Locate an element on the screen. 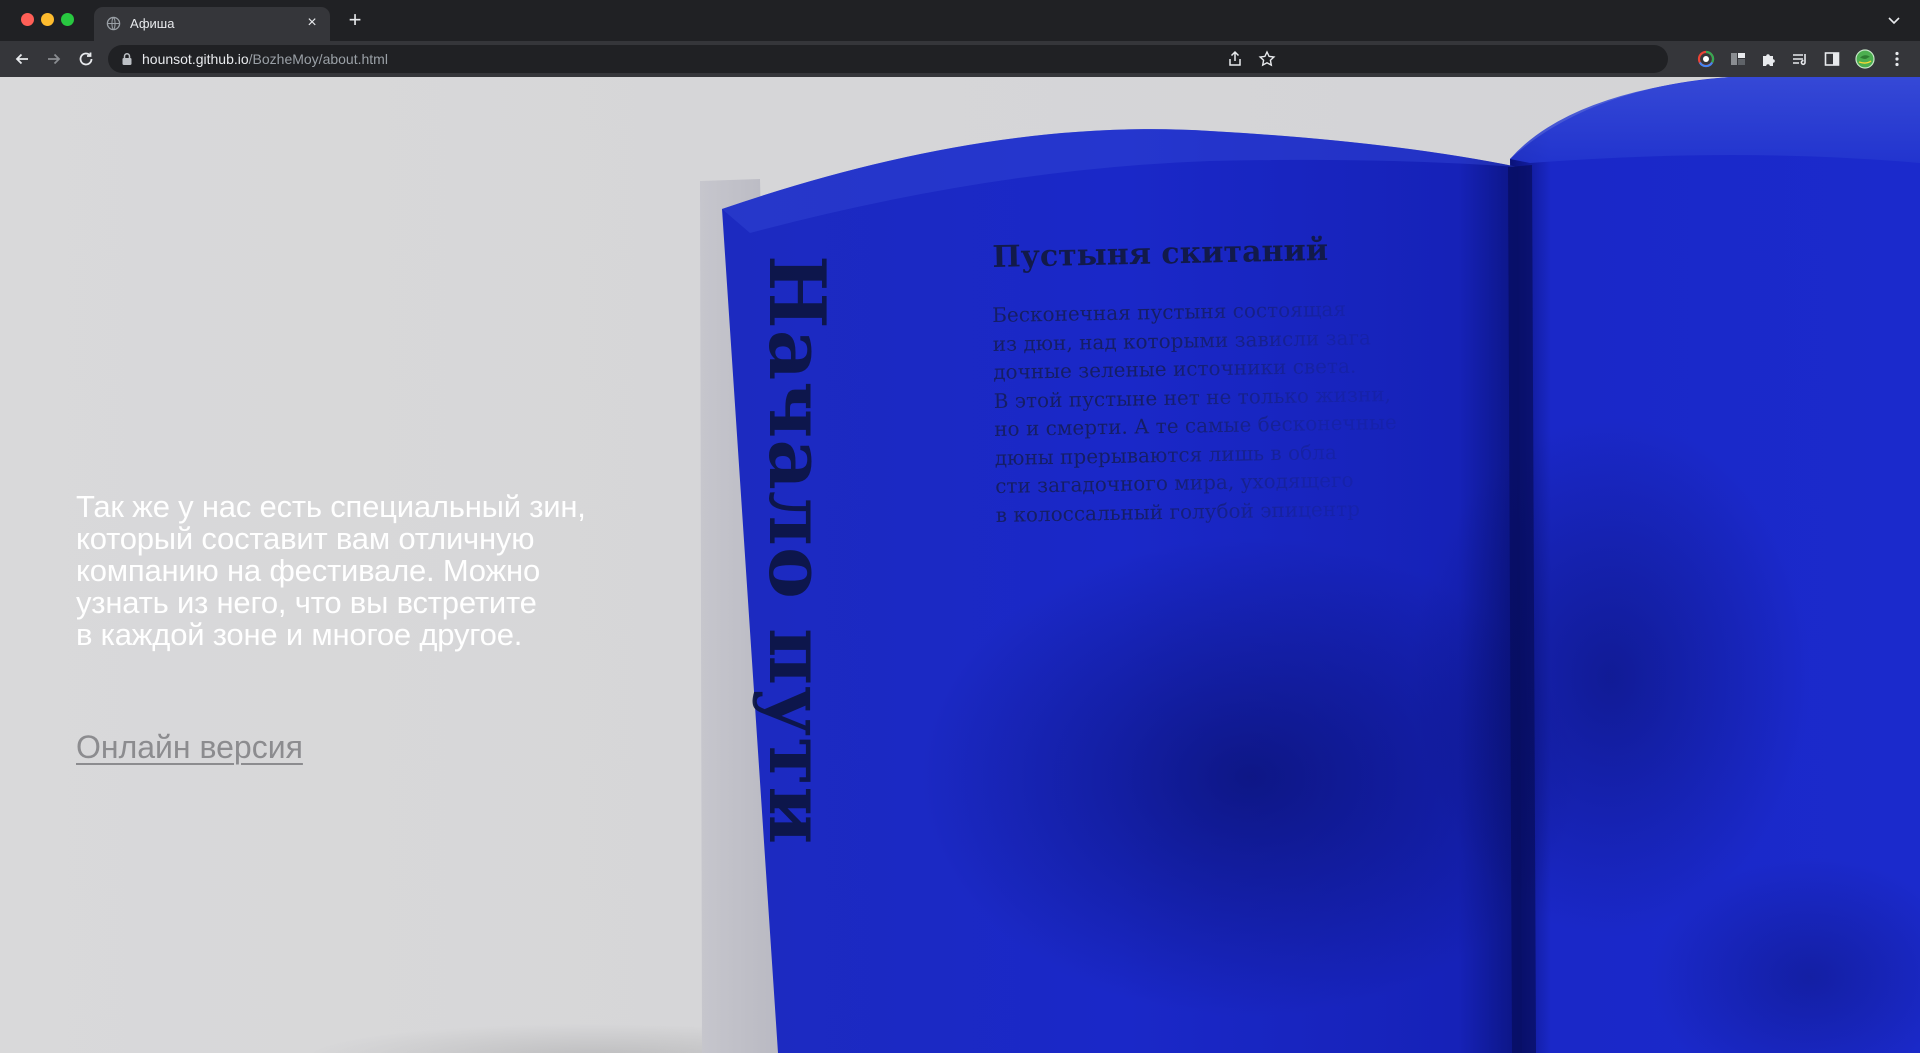  browser-toolbar: hounsot.github.io/BozheMoy/about.html is located at coordinates (960, 59).